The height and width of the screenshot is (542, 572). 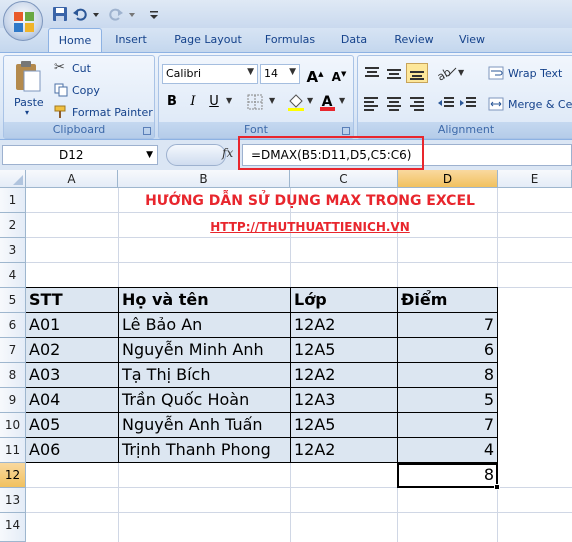 What do you see at coordinates (13, 450) in the screenshot?
I see `row-header-11: 11` at bounding box center [13, 450].